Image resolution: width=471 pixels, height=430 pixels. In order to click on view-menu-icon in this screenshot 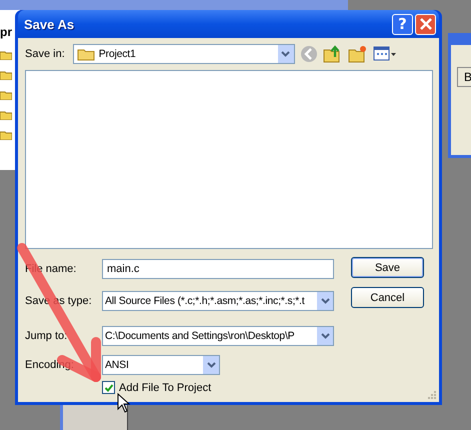, I will do `click(384, 54)`.